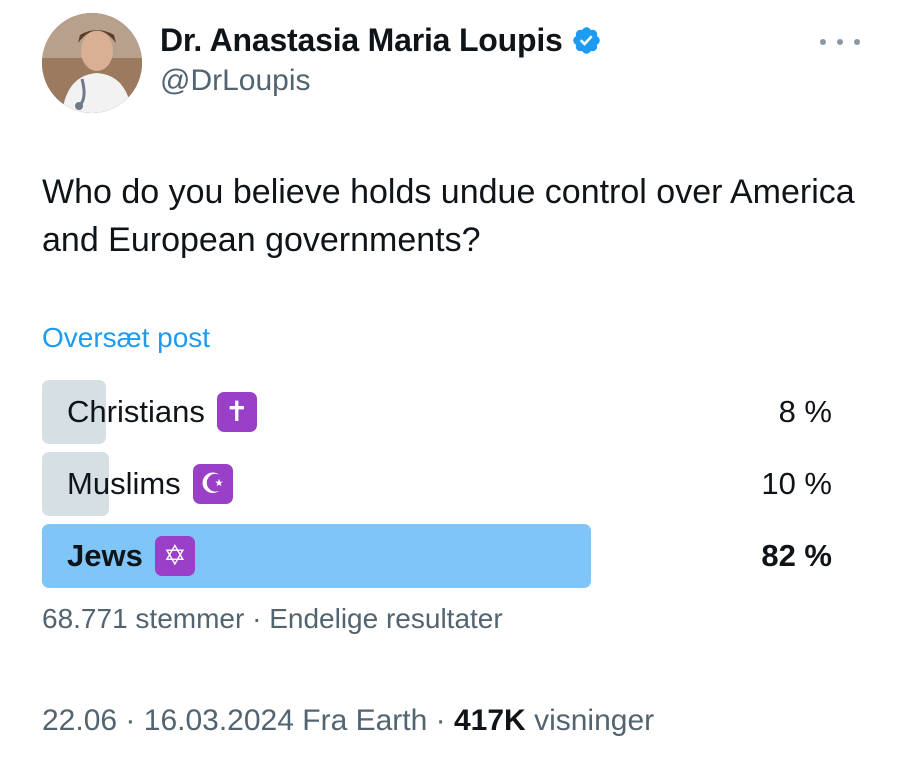  I want to click on star-of-david-icon: ✡, so click(174, 556).